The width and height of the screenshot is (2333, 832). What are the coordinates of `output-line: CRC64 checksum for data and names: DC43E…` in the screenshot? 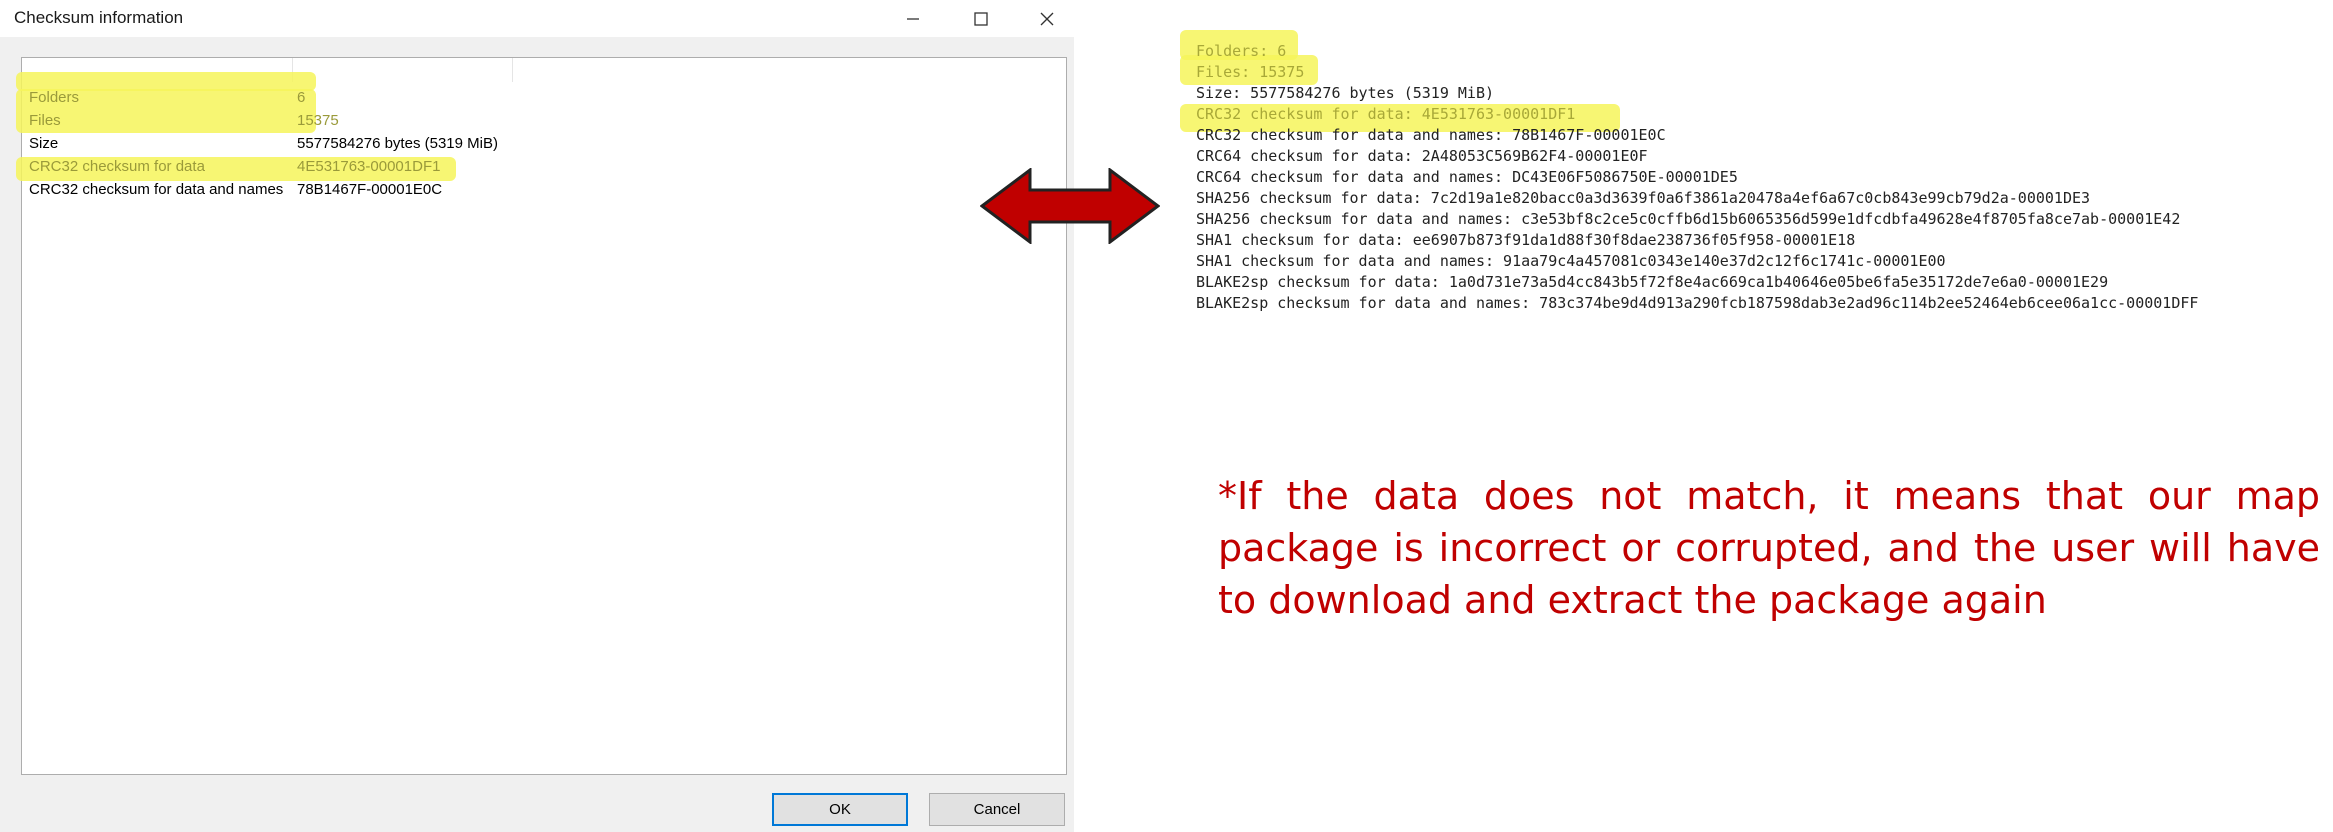 It's located at (1467, 177).